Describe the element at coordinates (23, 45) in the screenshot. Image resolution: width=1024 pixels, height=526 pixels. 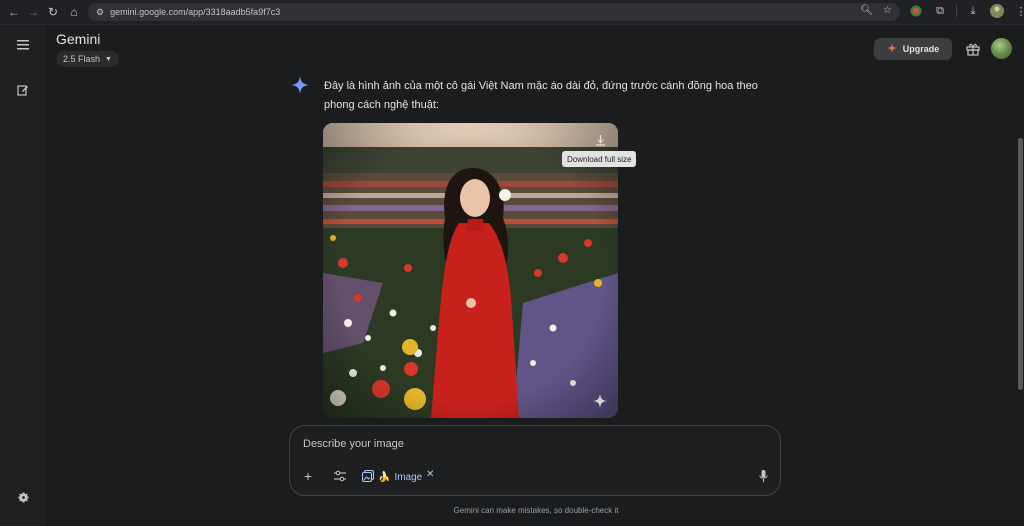
I see `menu-icon` at that location.